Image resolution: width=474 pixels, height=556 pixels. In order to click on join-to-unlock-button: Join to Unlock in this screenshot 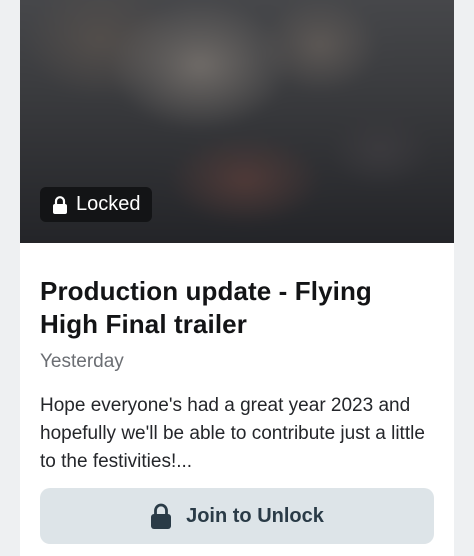, I will do `click(237, 516)`.